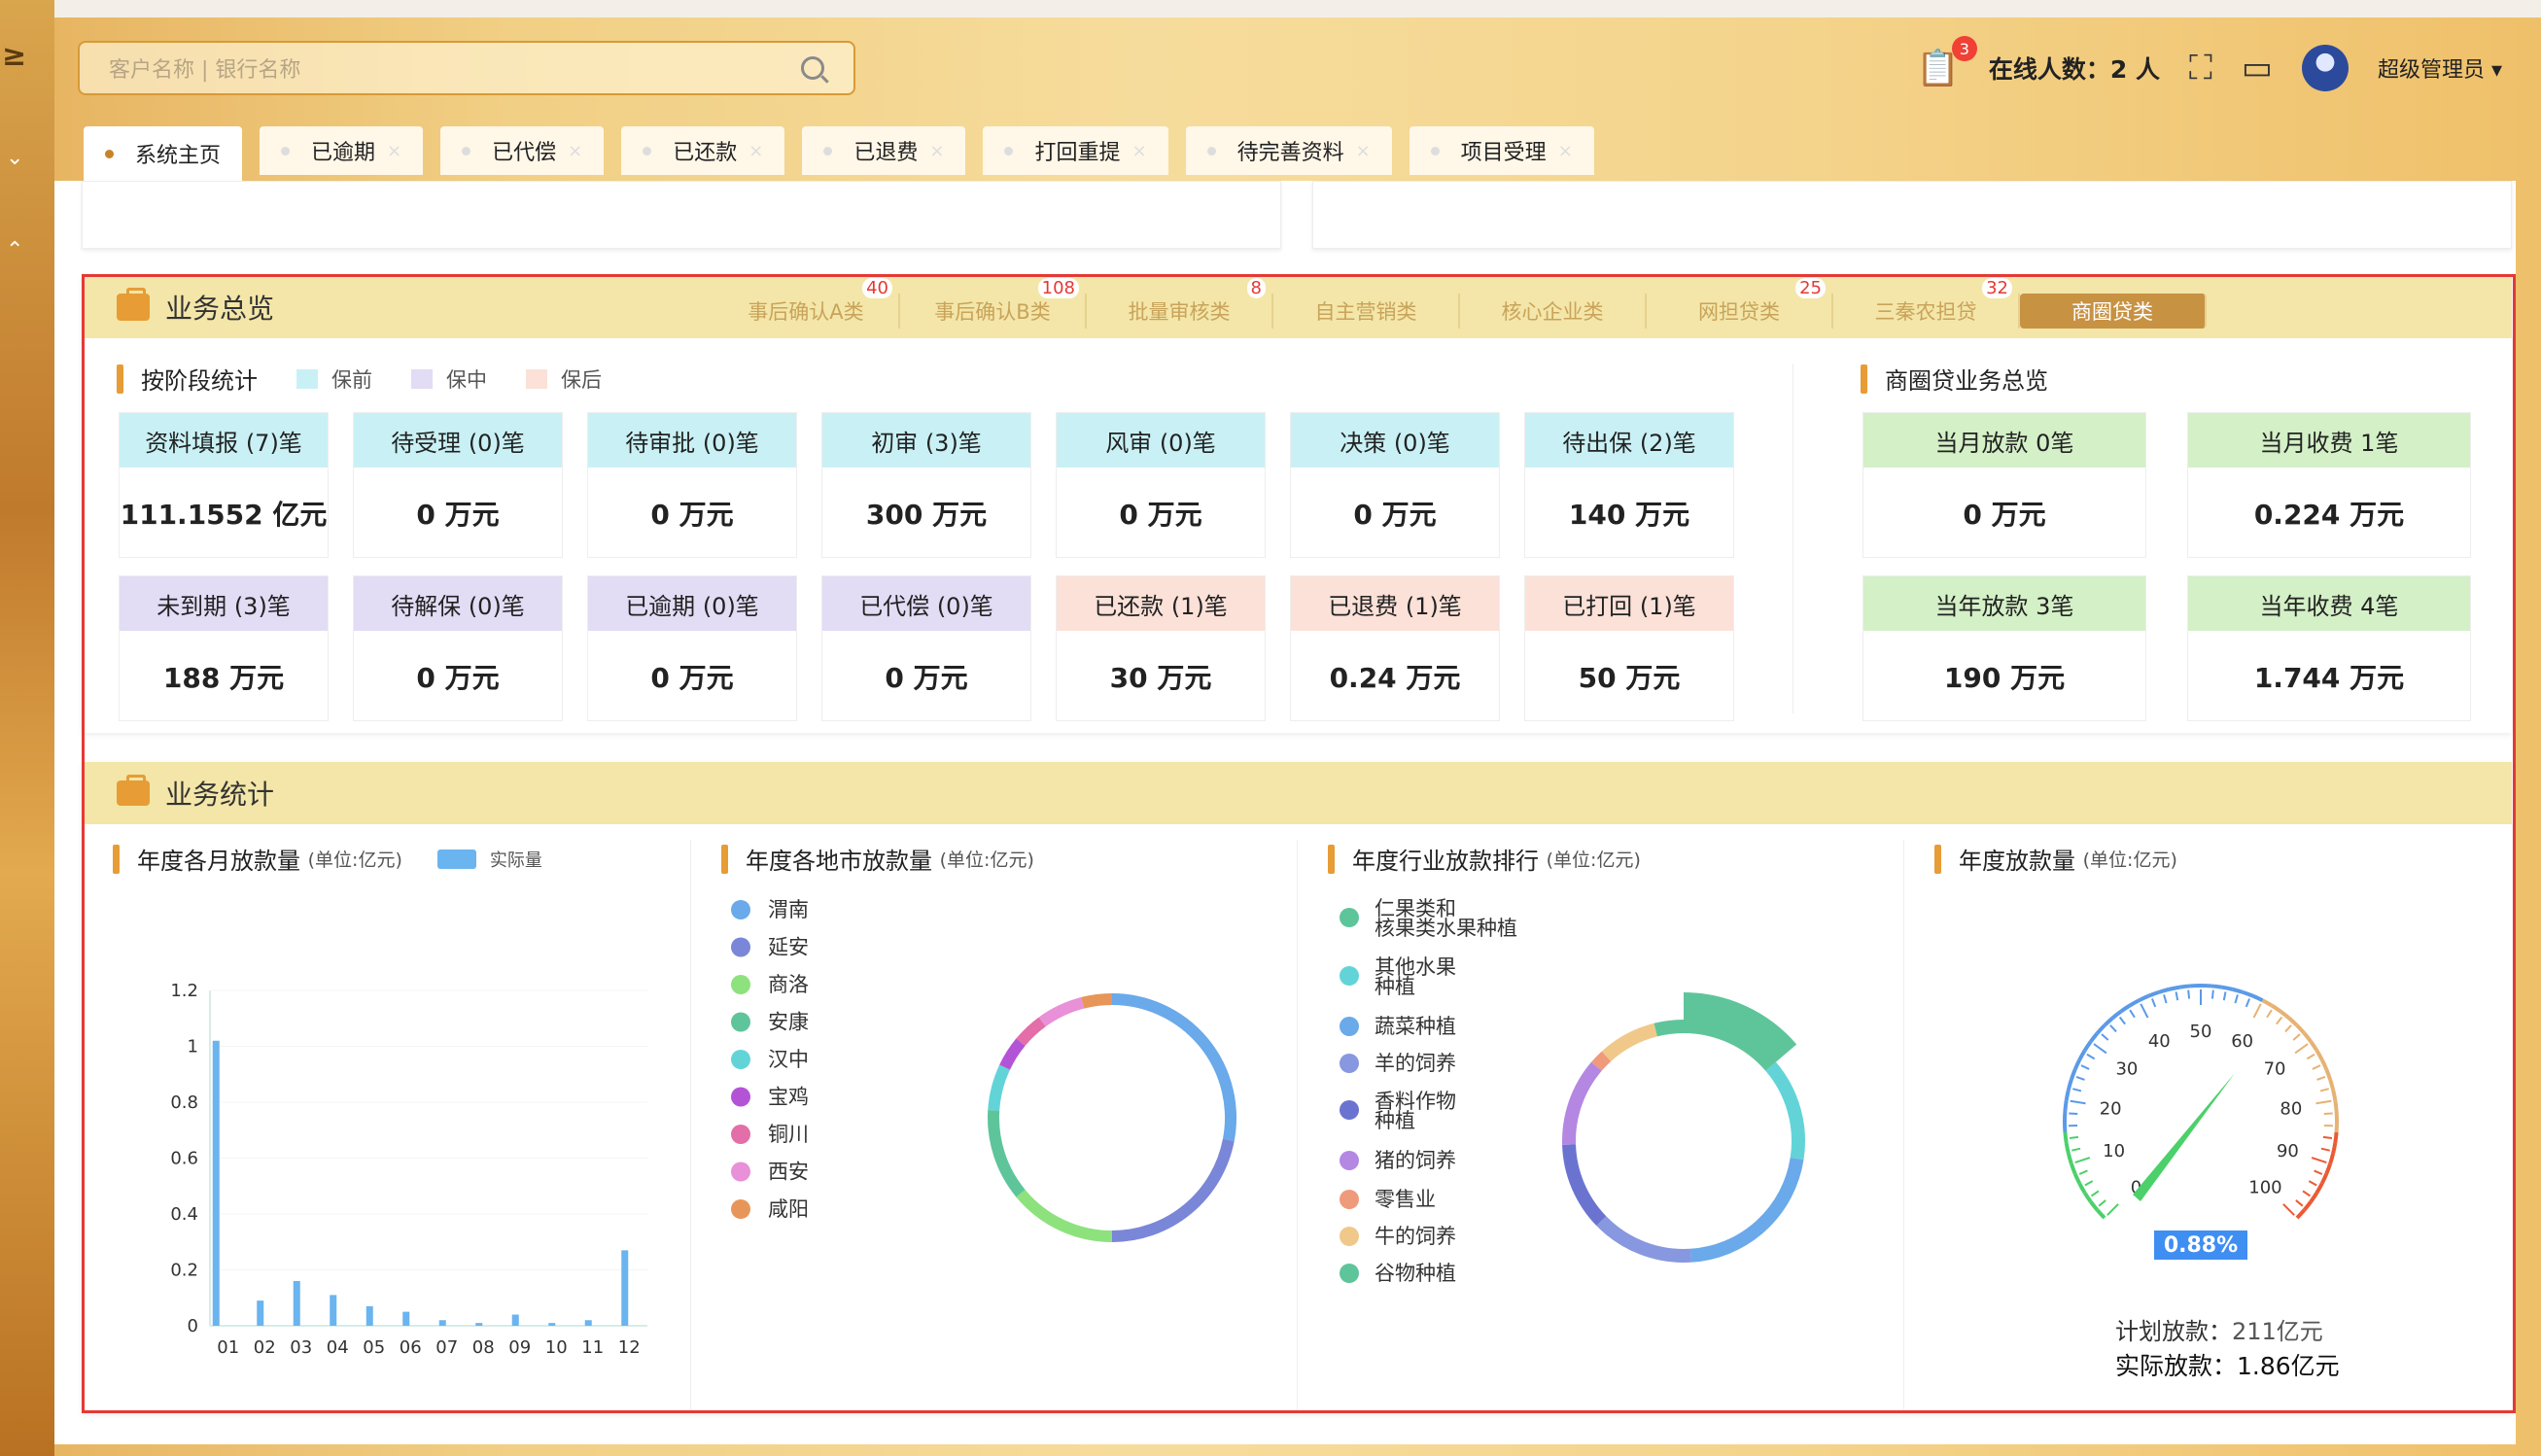 This screenshot has width=2541, height=1456. Describe the element at coordinates (14, 158) in the screenshot. I see `chevron-down-icon: ⌄` at that location.